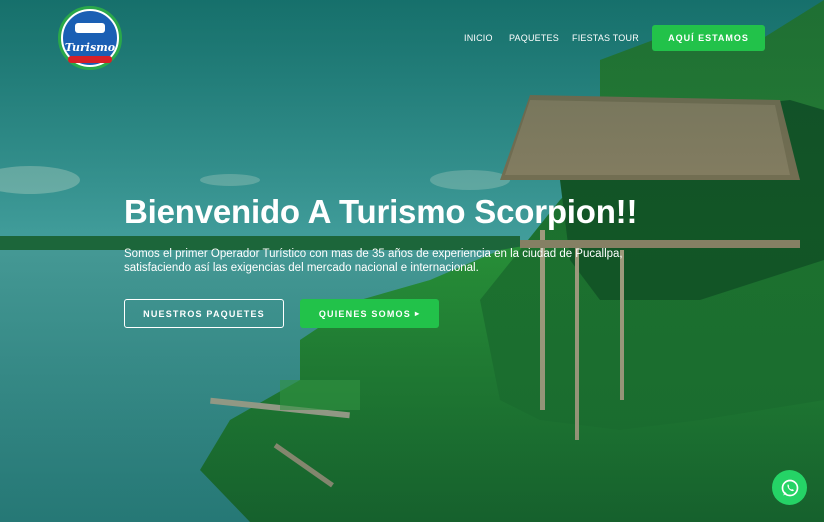 The height and width of the screenshot is (522, 824). What do you see at coordinates (605, 38) in the screenshot?
I see `nav-item-fiestas-tour: FIESTAS TOUR` at bounding box center [605, 38].